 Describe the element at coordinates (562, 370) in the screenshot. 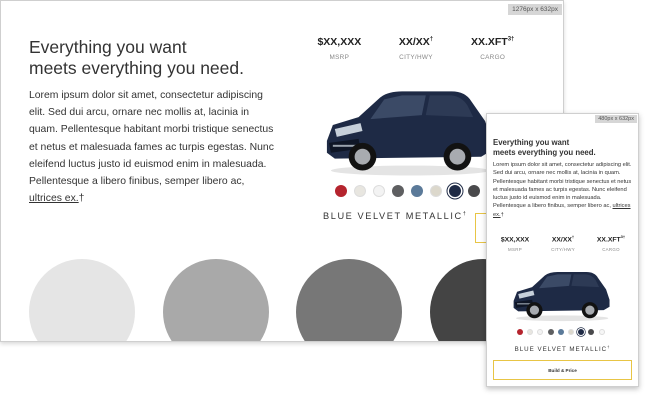

I see `build-price-button: Build & Price` at that location.